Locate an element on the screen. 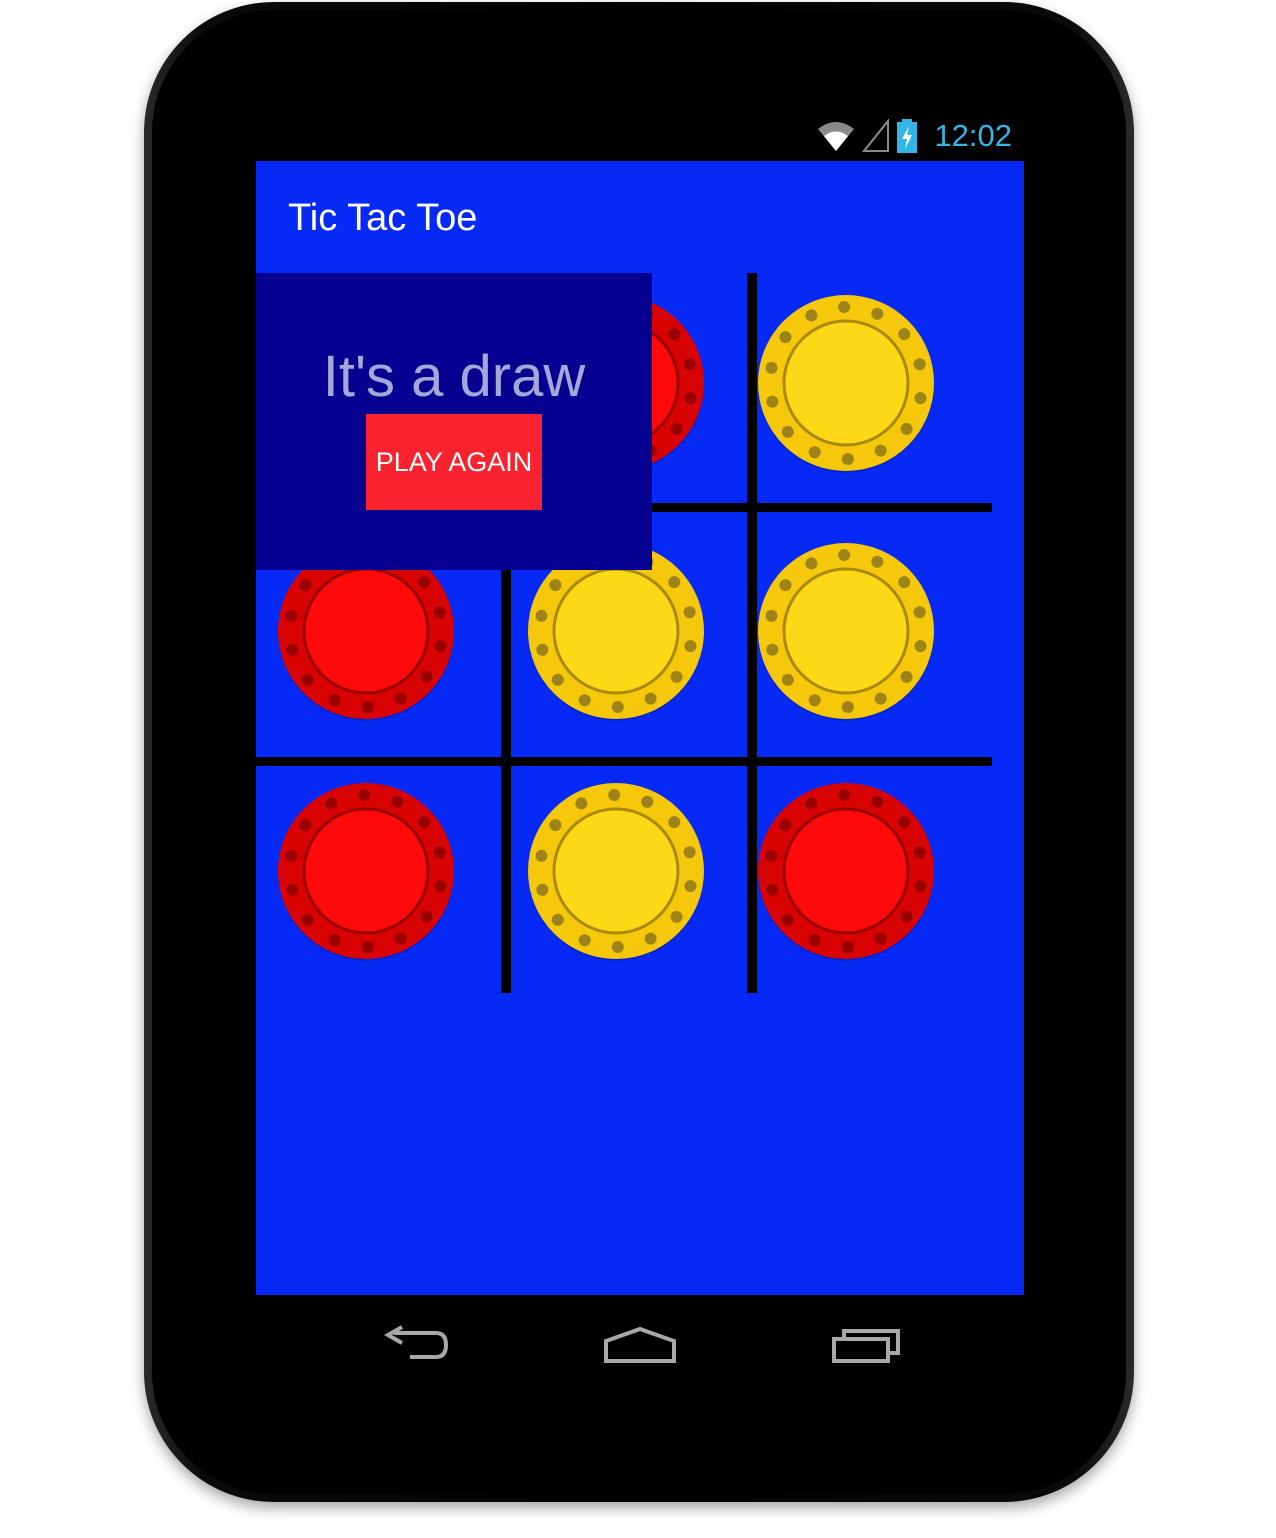 This screenshot has width=1276, height=1538. back-button is located at coordinates (416, 1345).